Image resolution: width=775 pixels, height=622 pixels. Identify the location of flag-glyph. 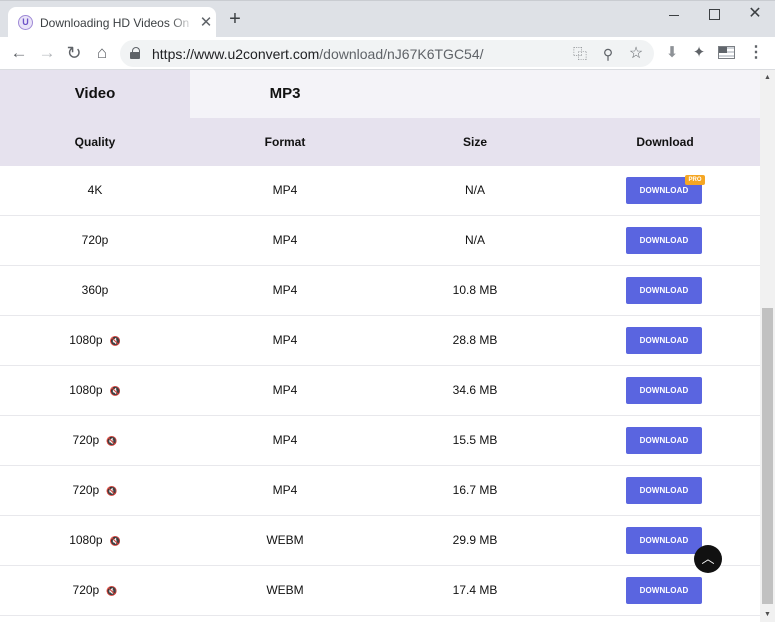
(726, 52).